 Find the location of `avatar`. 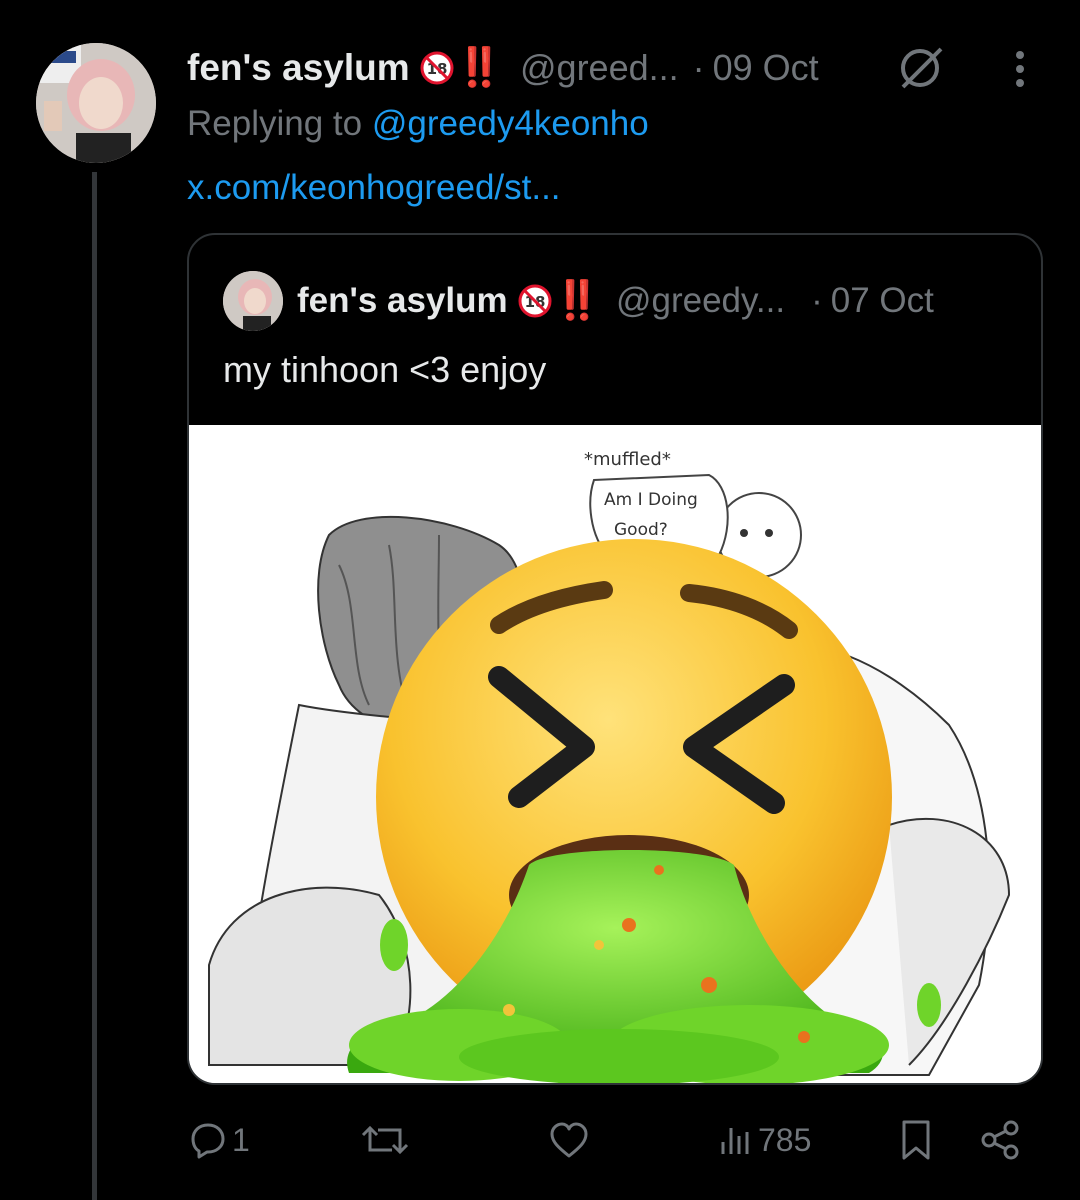

avatar is located at coordinates (96, 103).